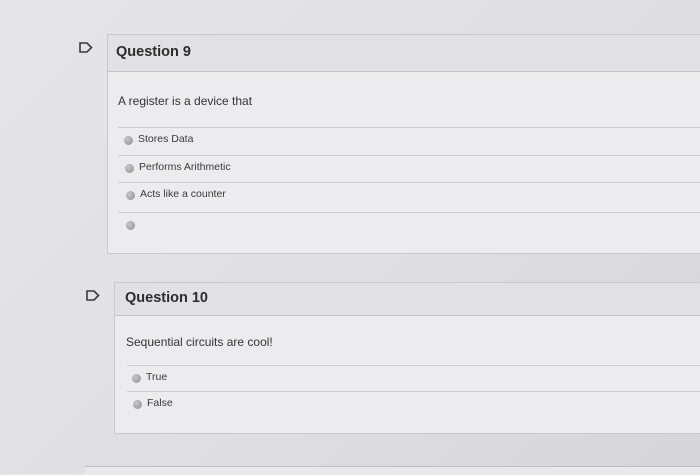 The height and width of the screenshot is (475, 700). Describe the element at coordinates (409, 140) in the screenshot. I see `answer-option: Stores Data` at that location.